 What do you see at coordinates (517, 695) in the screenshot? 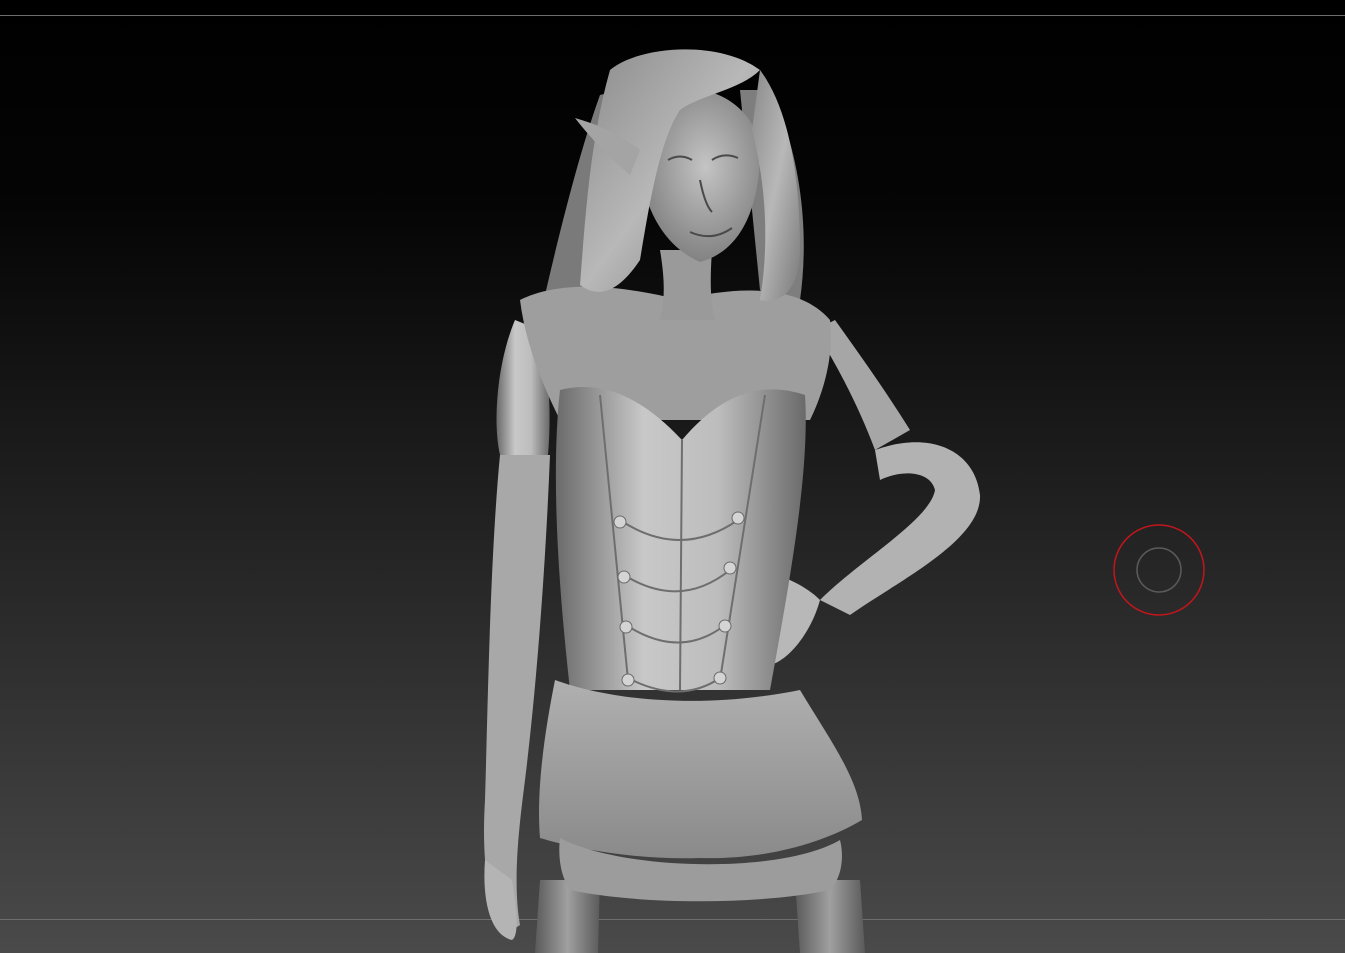
I see `arm-left-glove` at bounding box center [517, 695].